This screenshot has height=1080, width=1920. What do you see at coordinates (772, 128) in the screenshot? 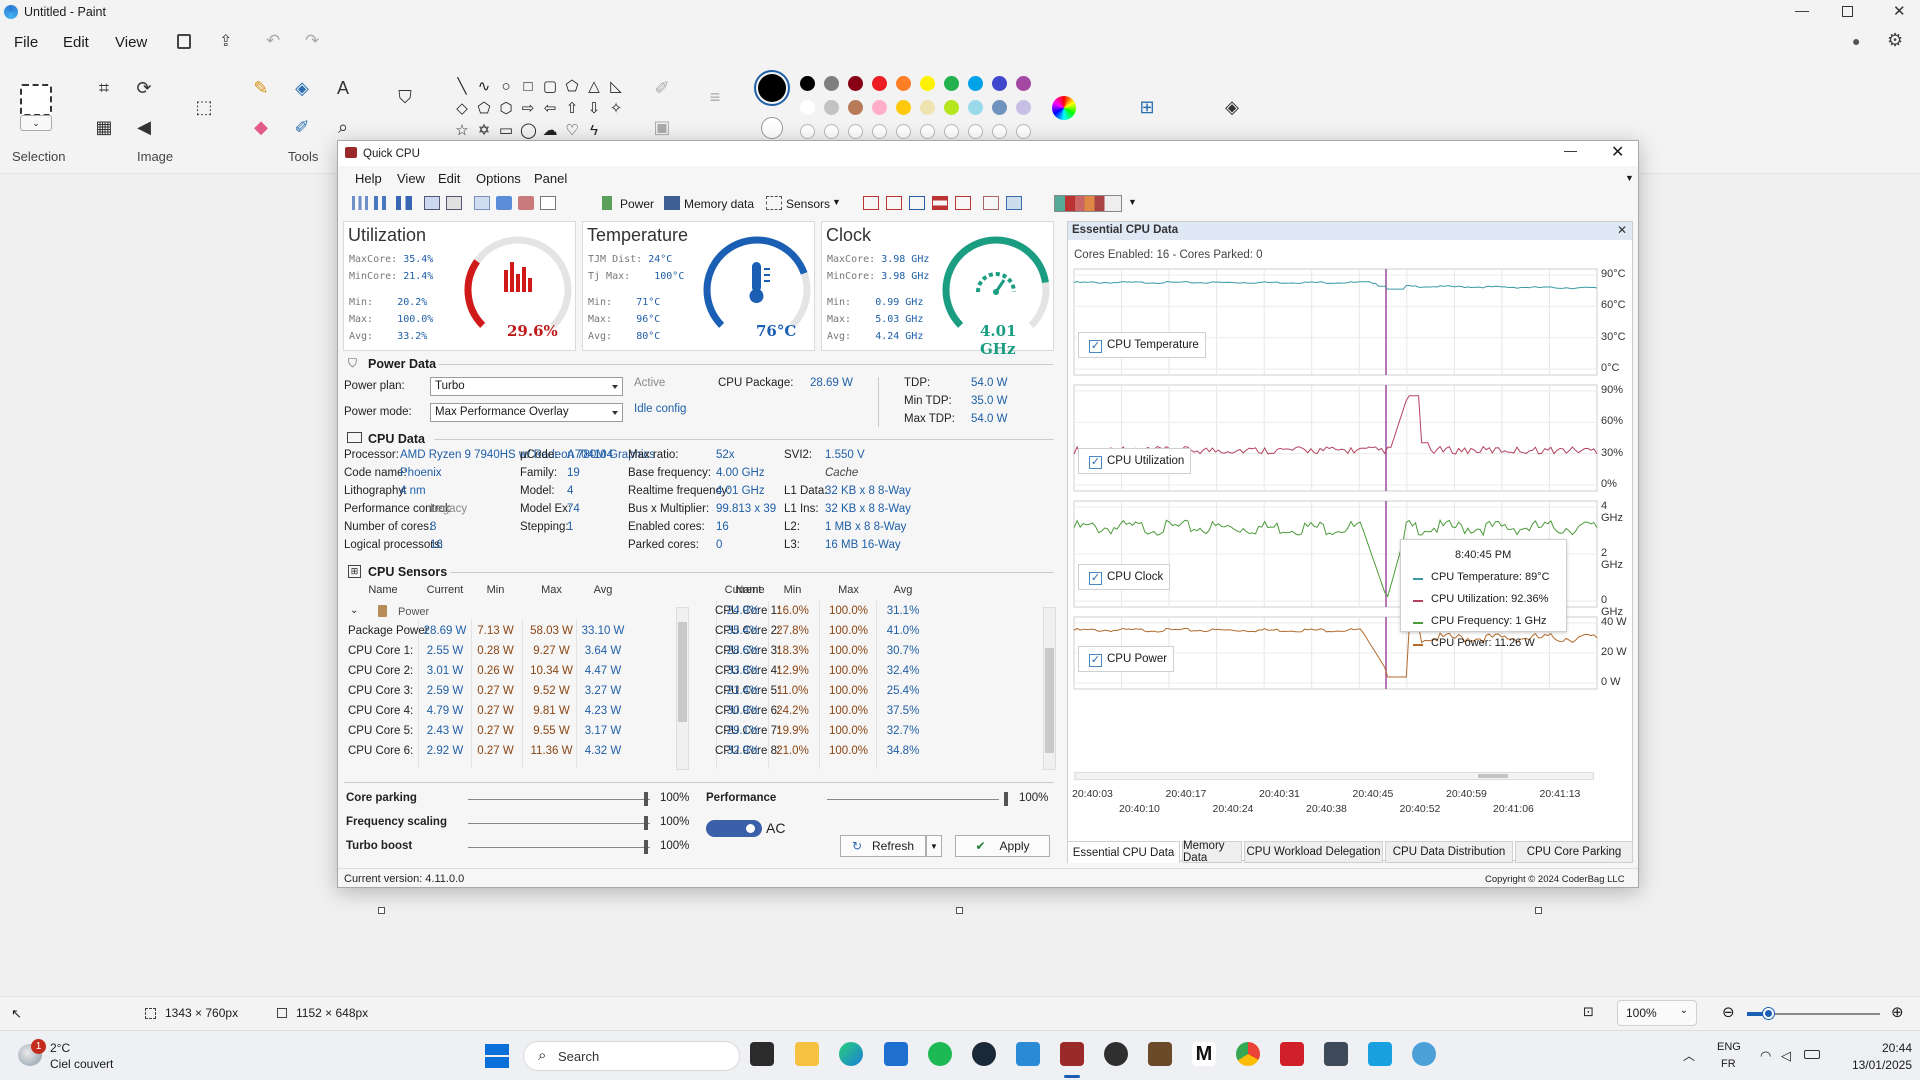
I see `color2-selected` at bounding box center [772, 128].